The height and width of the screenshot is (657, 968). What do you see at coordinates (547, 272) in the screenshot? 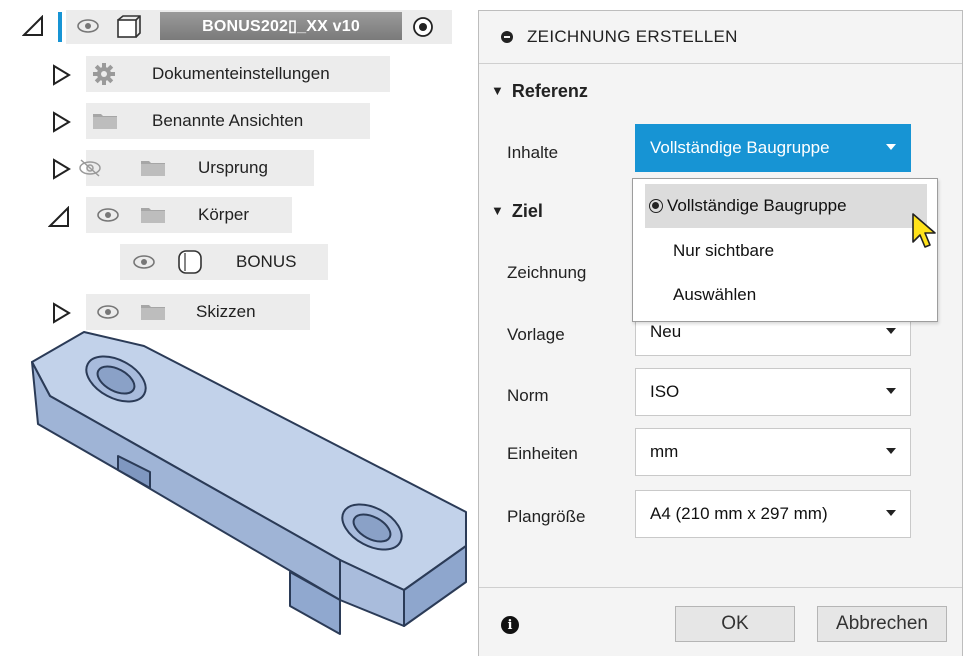
I see `label-zeichnung: Zeichnung` at bounding box center [547, 272].